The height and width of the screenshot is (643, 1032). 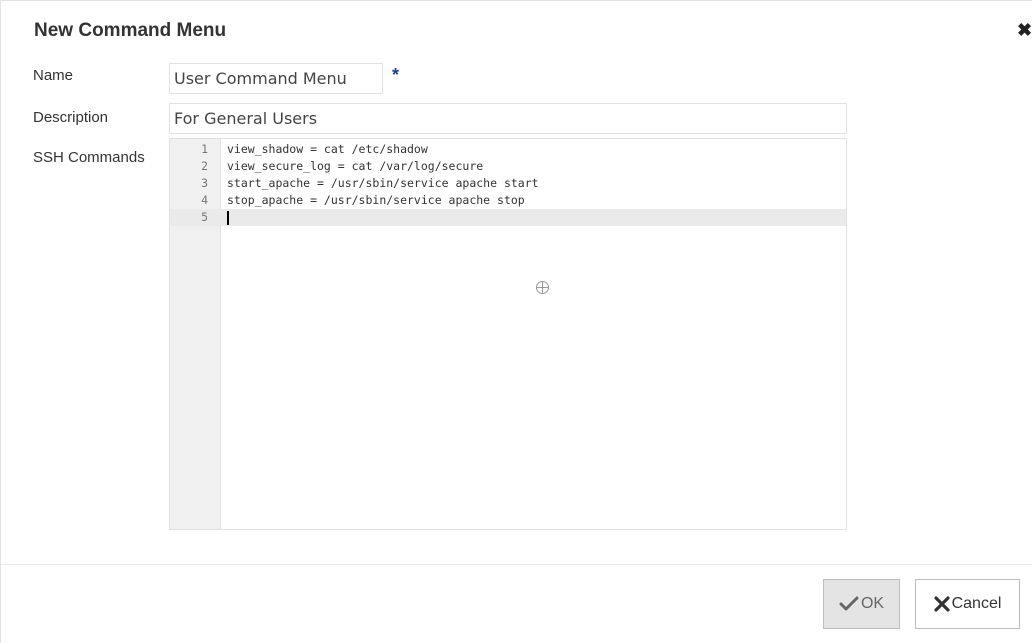 I want to click on x-icon, so click(x=941, y=604).